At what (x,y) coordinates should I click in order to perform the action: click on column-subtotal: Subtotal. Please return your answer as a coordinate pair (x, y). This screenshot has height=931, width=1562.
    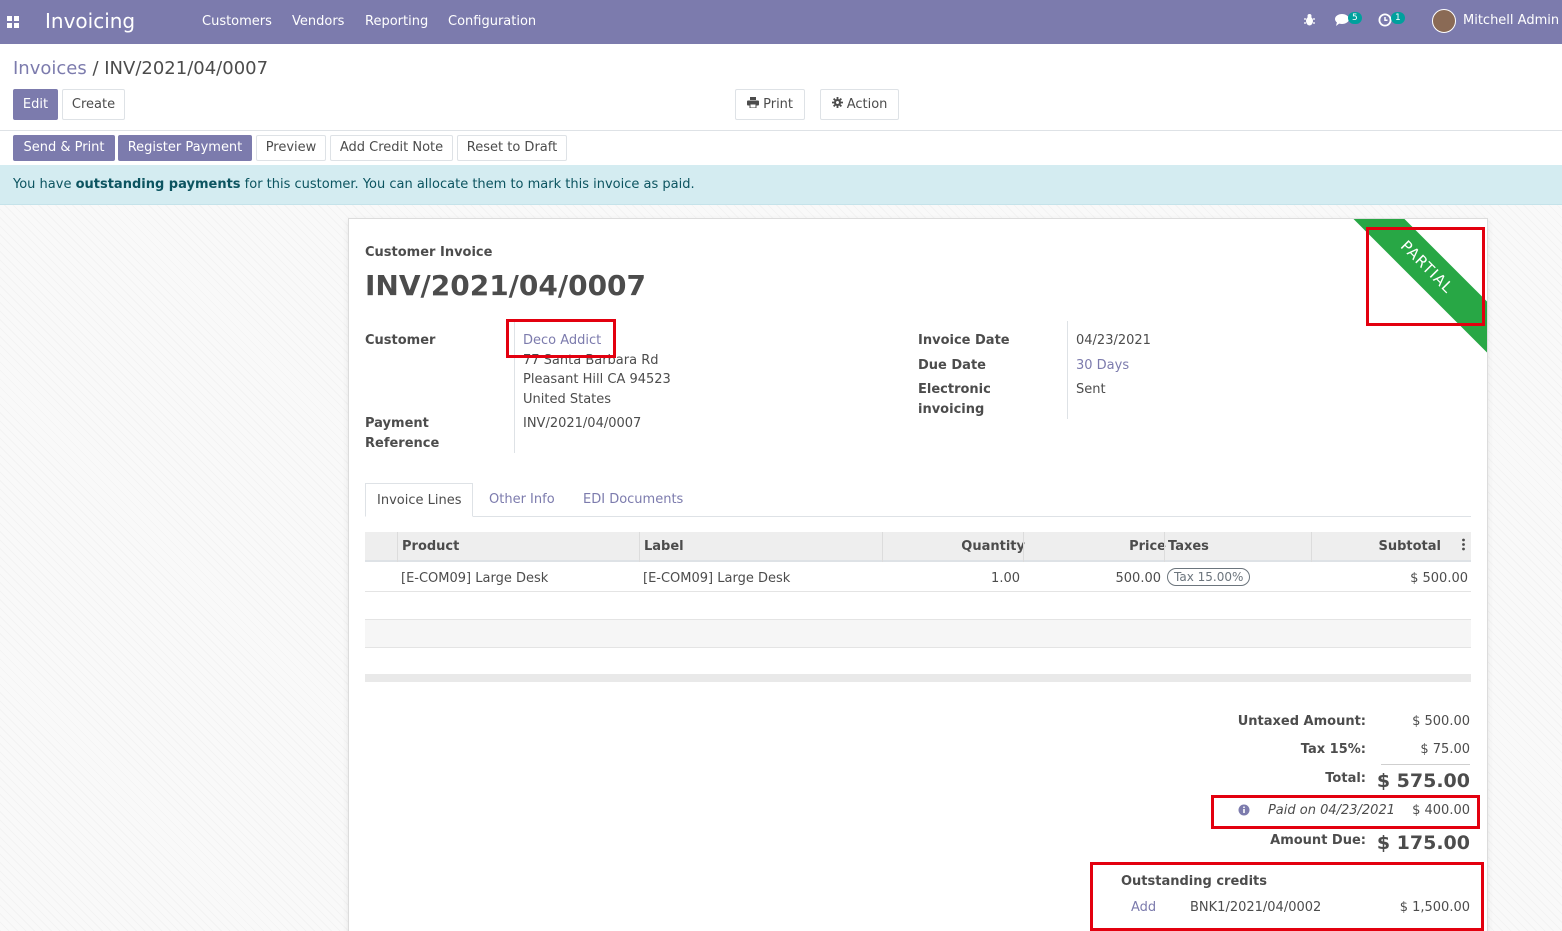
    Looking at the image, I should click on (1409, 546).